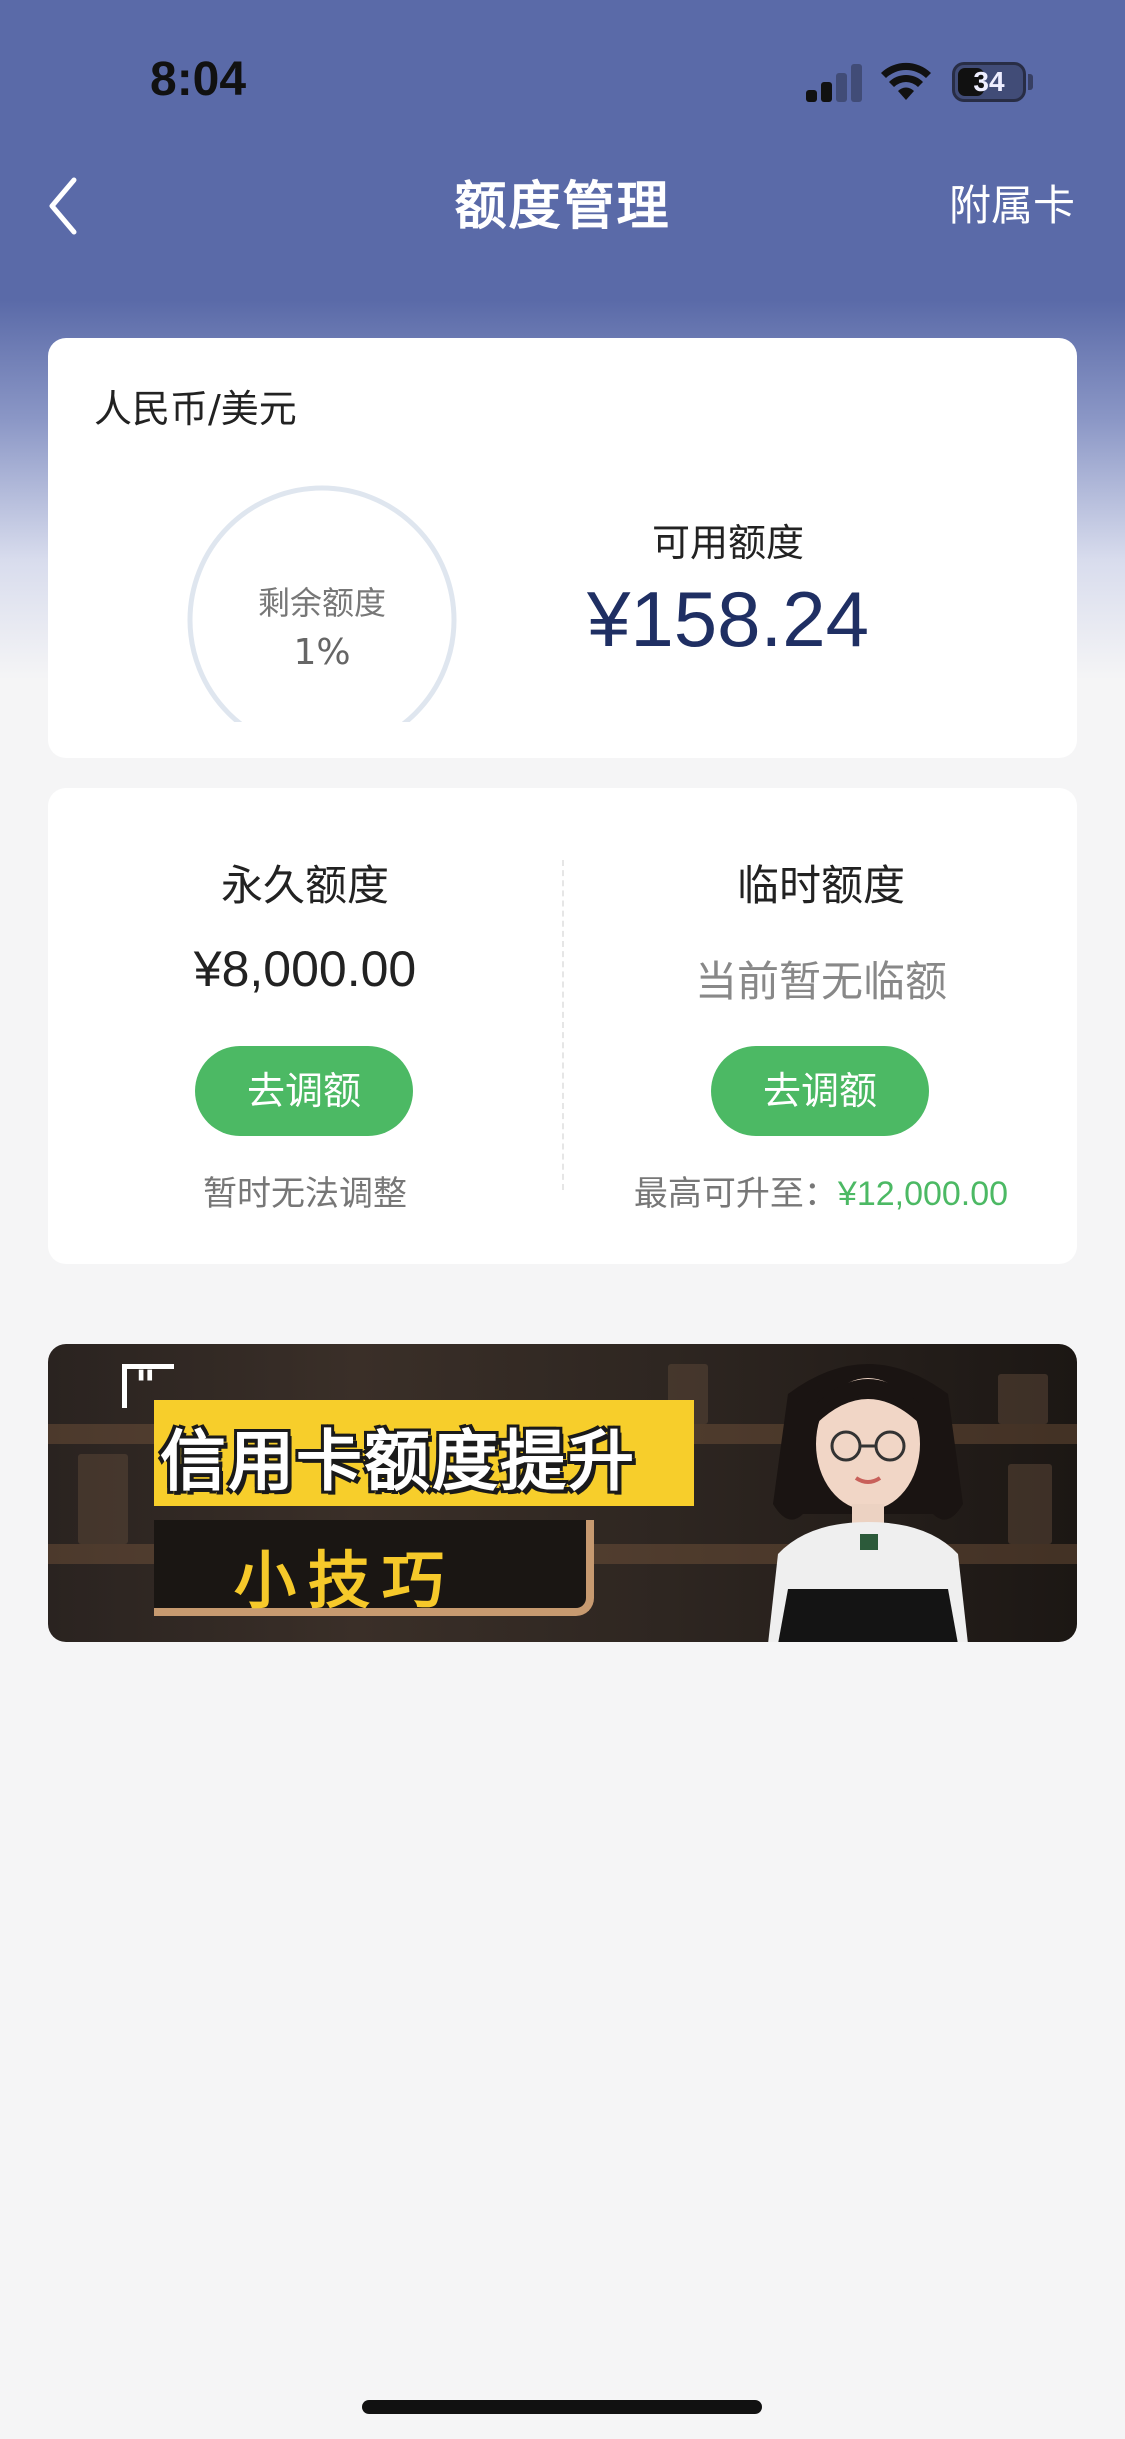 Image resolution: width=1125 pixels, height=2439 pixels. What do you see at coordinates (198, 79) in the screenshot?
I see `status-time: 8:04` at bounding box center [198, 79].